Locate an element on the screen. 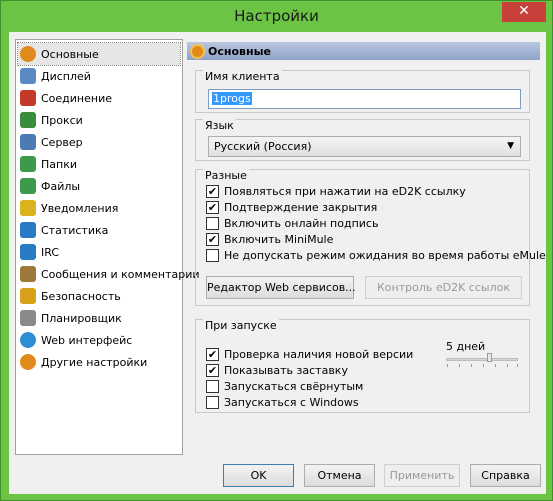 Image resolution: width=553 pixels, height=501 pixels. messages-icon is located at coordinates (28, 274).